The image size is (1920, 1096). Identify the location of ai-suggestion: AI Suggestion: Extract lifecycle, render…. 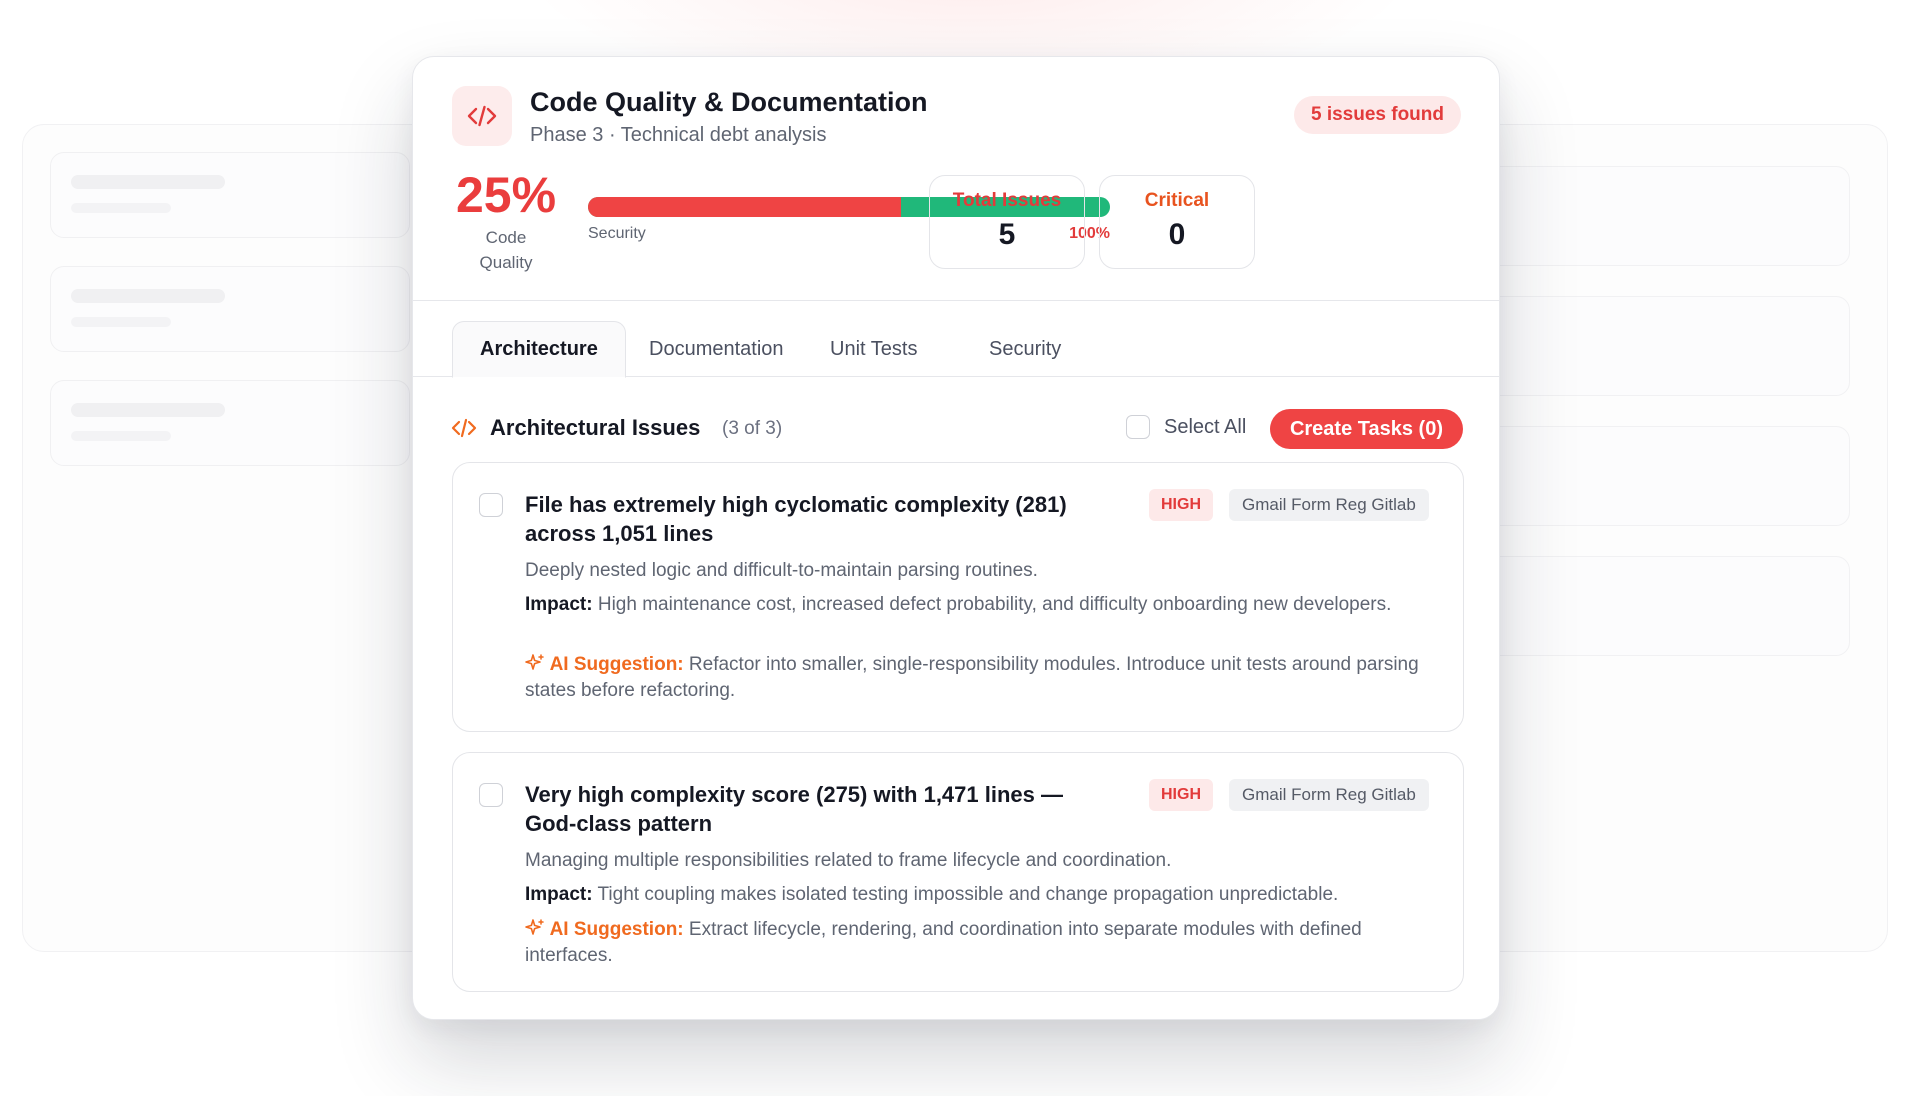
(980, 943).